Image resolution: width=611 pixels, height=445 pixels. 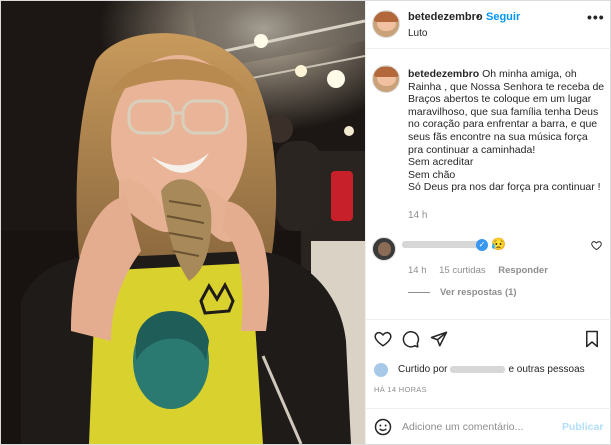 I want to click on reply-button: Responder, so click(x=523, y=270).